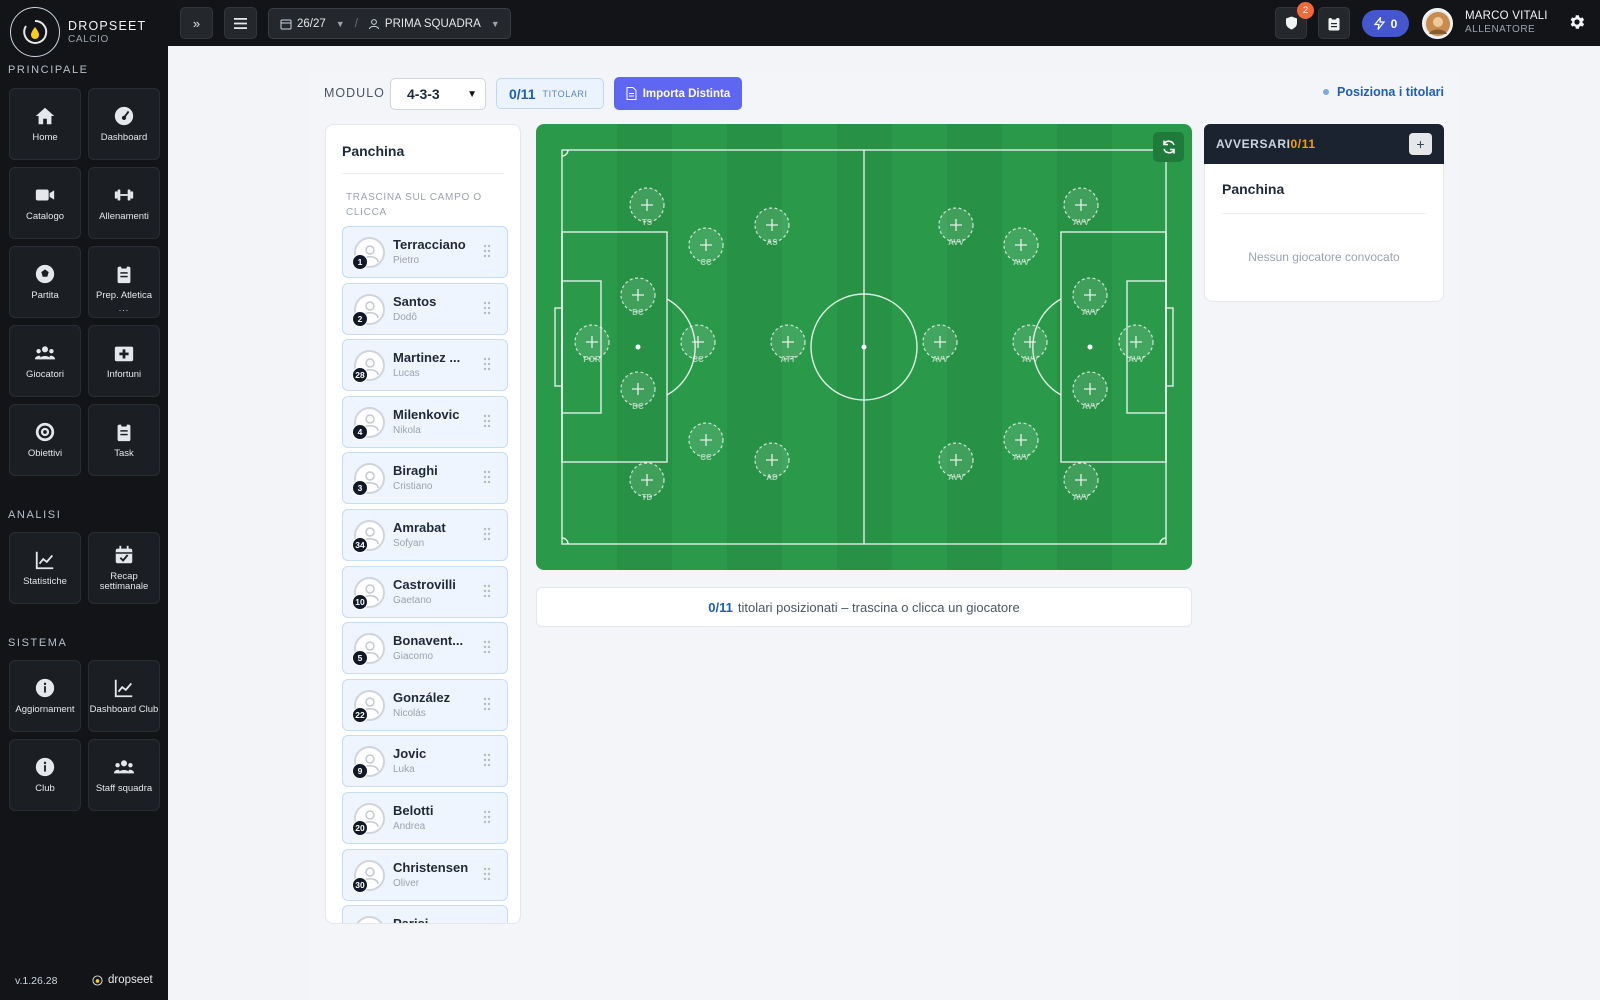 The width and height of the screenshot is (1600, 1000). Describe the element at coordinates (1324, 233) in the screenshot. I see `opponents-bench: Panchina Nessun giocatore convocato` at that location.